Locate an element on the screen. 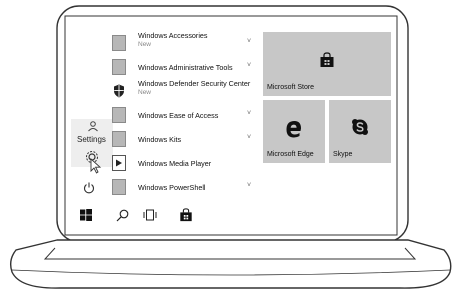 This screenshot has width=459, height=293. power-button is located at coordinates (89, 188).